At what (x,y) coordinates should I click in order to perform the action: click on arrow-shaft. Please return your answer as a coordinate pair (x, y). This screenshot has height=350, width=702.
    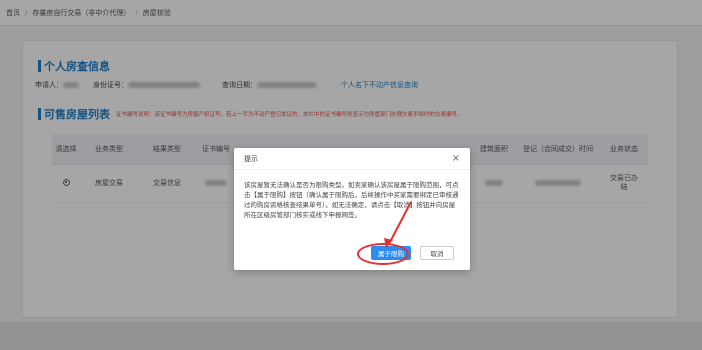
    Looking at the image, I should click on (400, 222).